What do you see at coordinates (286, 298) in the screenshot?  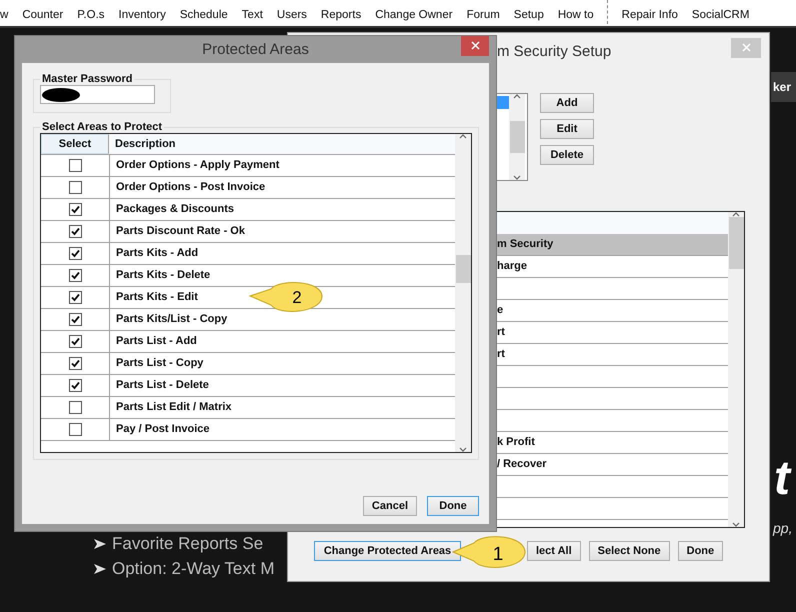 I see `callout-bubble: 2` at bounding box center [286, 298].